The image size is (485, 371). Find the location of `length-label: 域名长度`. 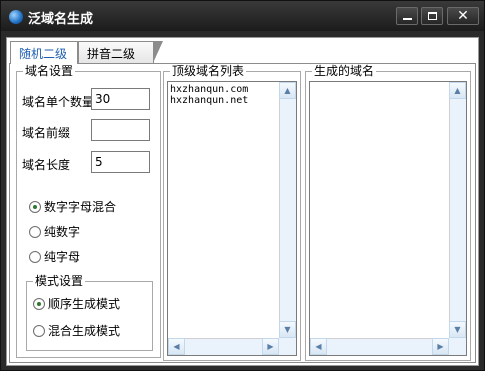

length-label: 域名长度 is located at coordinates (46, 165).